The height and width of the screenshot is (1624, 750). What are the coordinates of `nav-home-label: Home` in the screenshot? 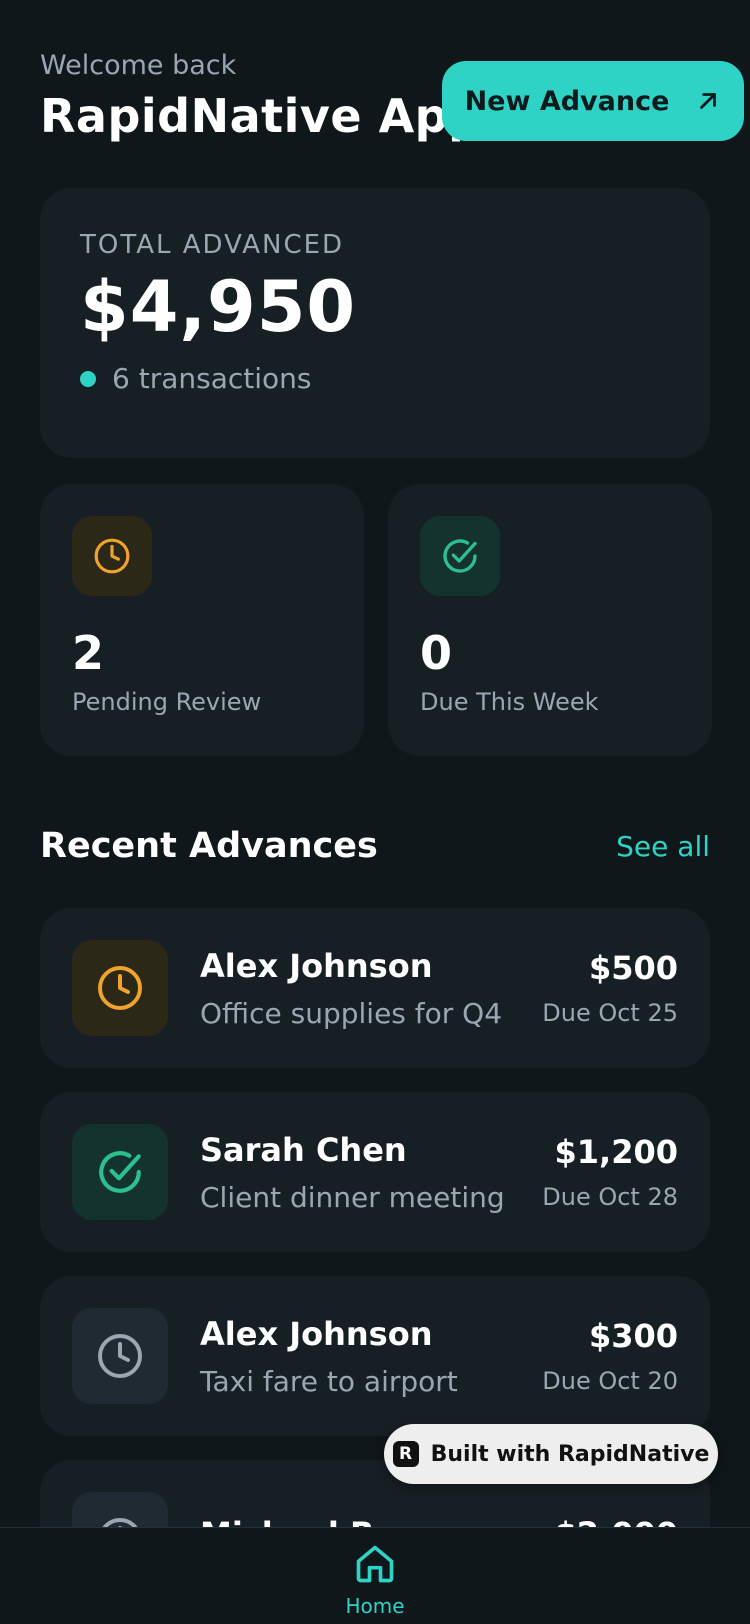 It's located at (375, 1606).